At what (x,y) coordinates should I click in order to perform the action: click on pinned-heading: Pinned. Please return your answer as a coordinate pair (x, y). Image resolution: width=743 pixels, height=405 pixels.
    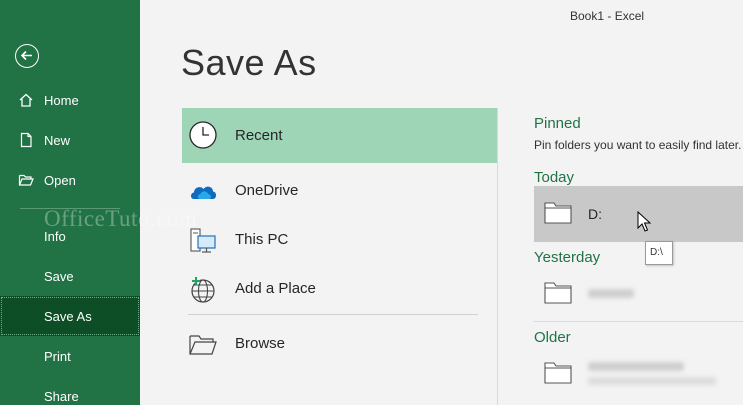
    Looking at the image, I should click on (557, 123).